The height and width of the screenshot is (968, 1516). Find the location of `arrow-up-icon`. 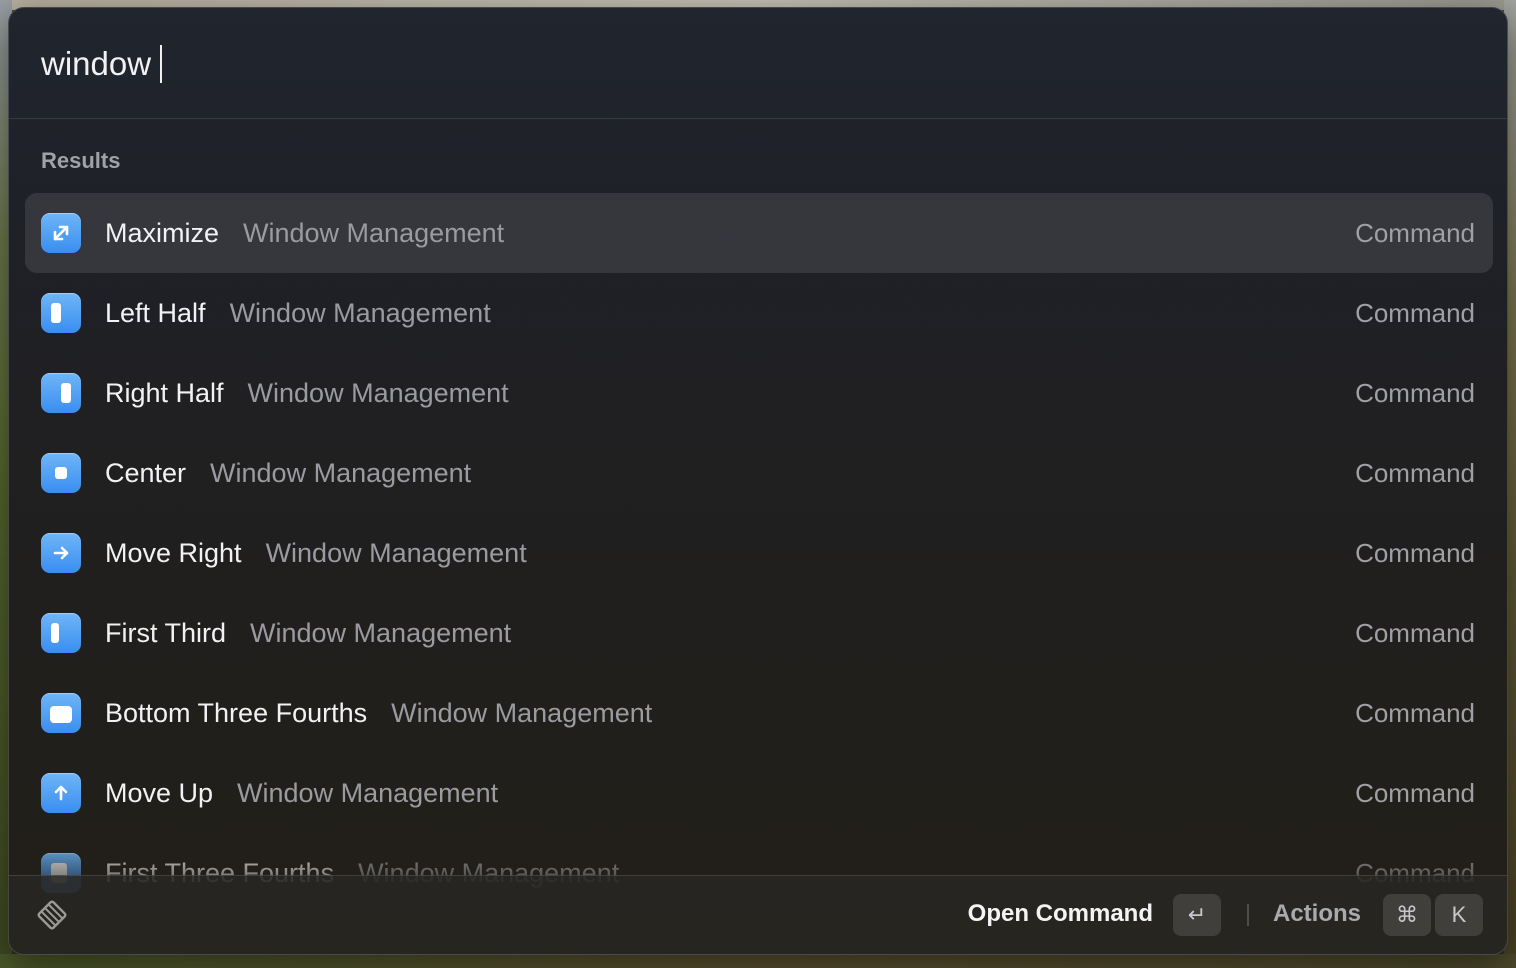

arrow-up-icon is located at coordinates (61, 793).